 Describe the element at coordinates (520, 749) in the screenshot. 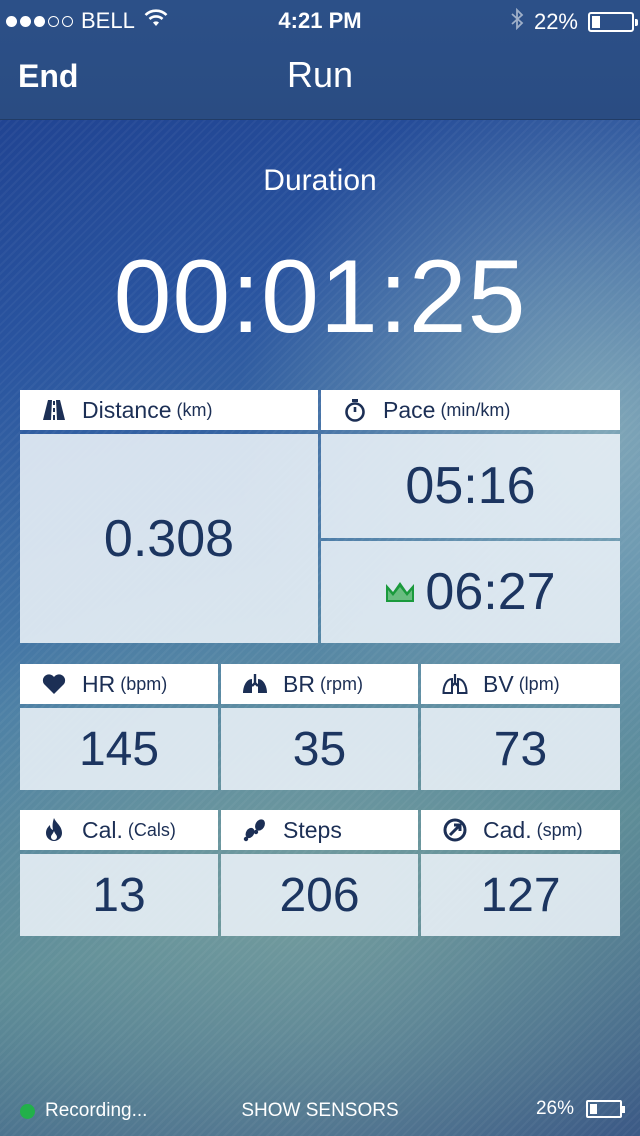

I see `bv-value: 73` at that location.